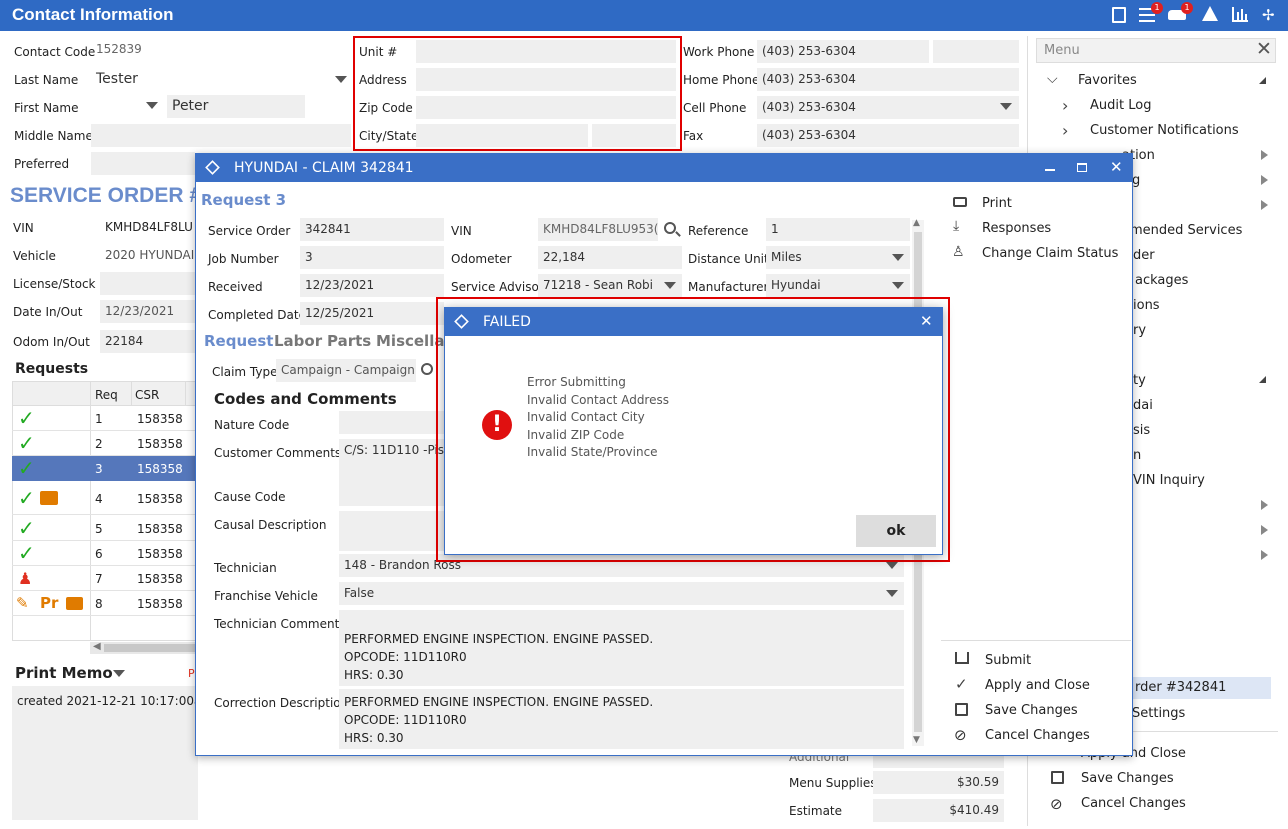 Image resolution: width=1288 pixels, height=829 pixels. What do you see at coordinates (236, 106) in the screenshot?
I see `first-name-field: Peter` at bounding box center [236, 106].